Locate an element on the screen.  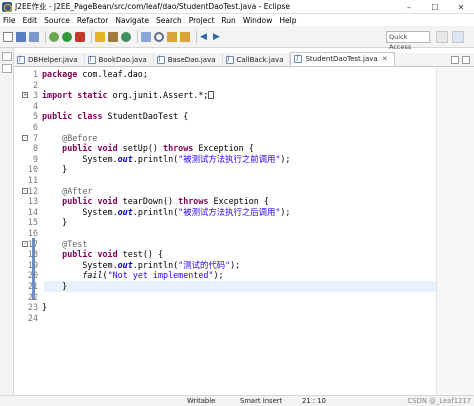
maximize-button: ☐ is located at coordinates (435, 7).